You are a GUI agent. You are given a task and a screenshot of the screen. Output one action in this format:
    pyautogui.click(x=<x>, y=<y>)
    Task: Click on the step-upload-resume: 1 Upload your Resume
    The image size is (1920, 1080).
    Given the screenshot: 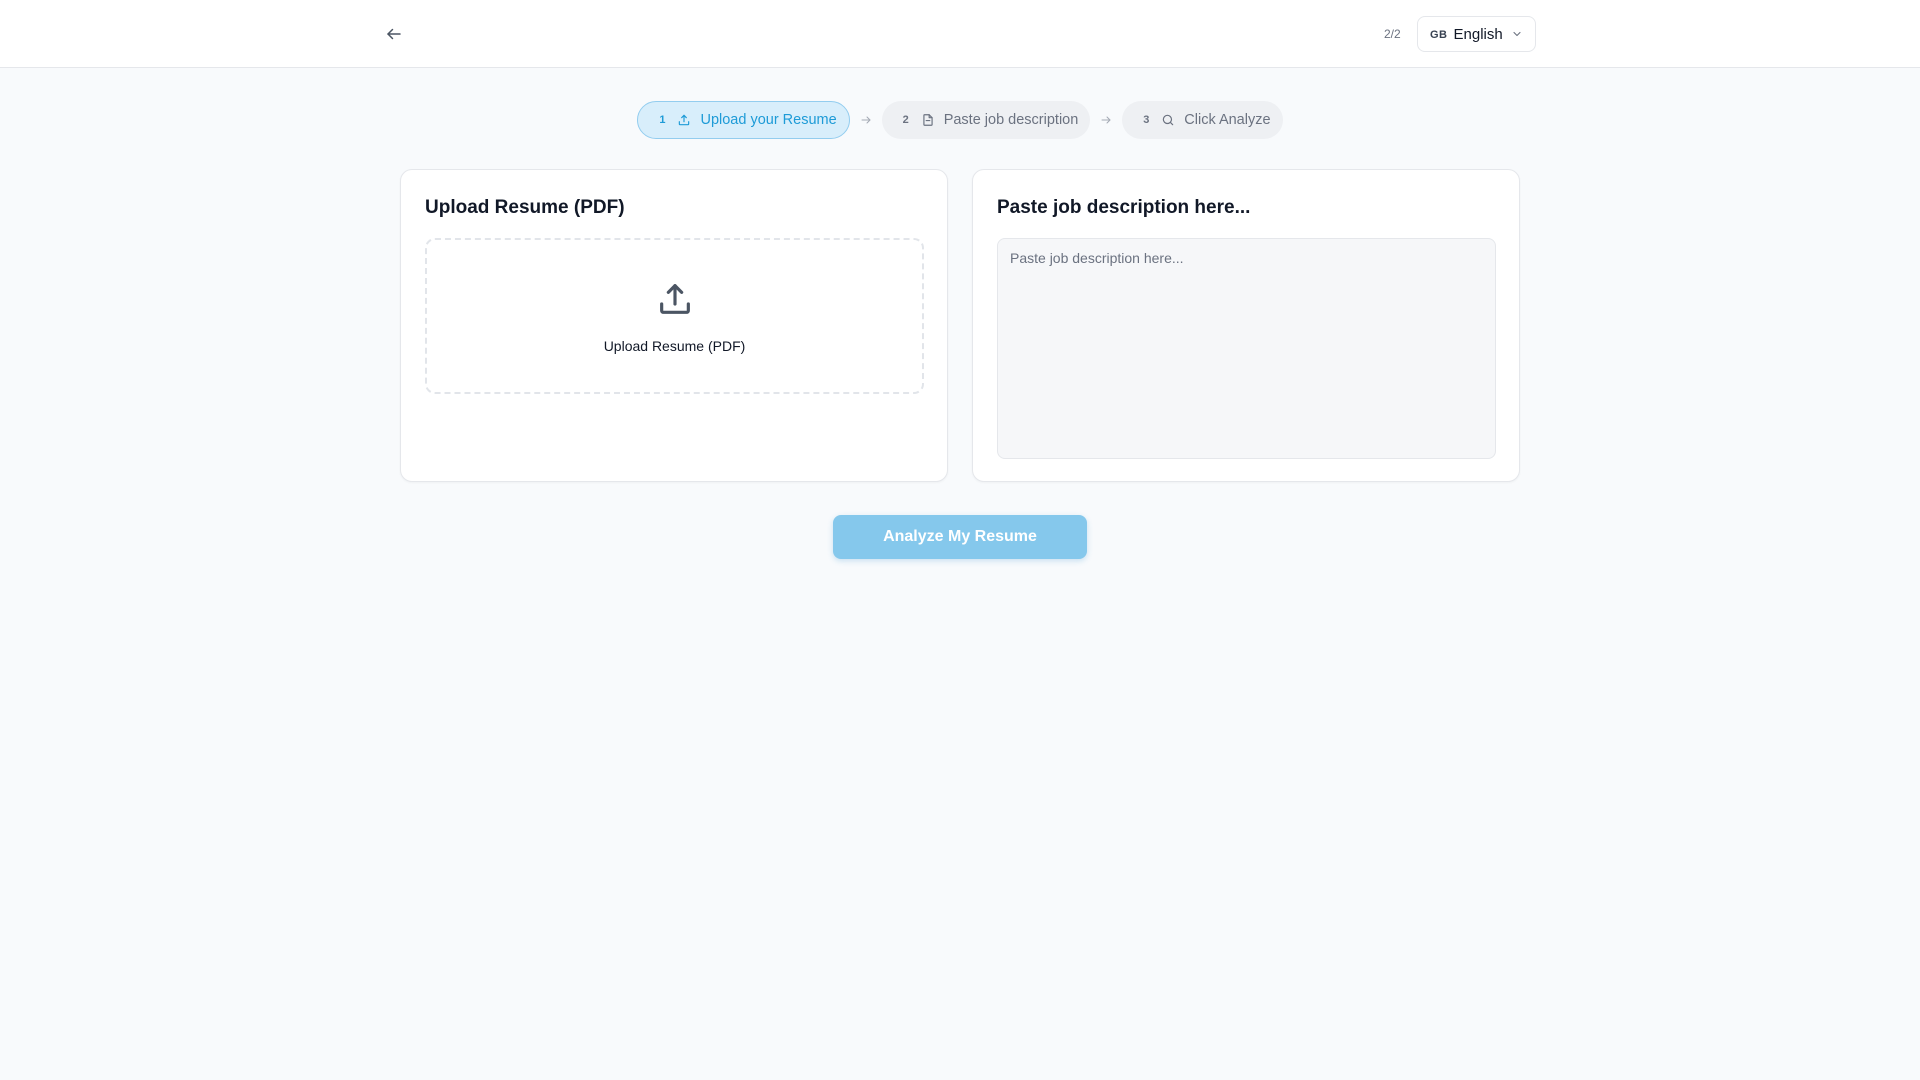 What is the action you would take?
    pyautogui.click(x=743, y=120)
    